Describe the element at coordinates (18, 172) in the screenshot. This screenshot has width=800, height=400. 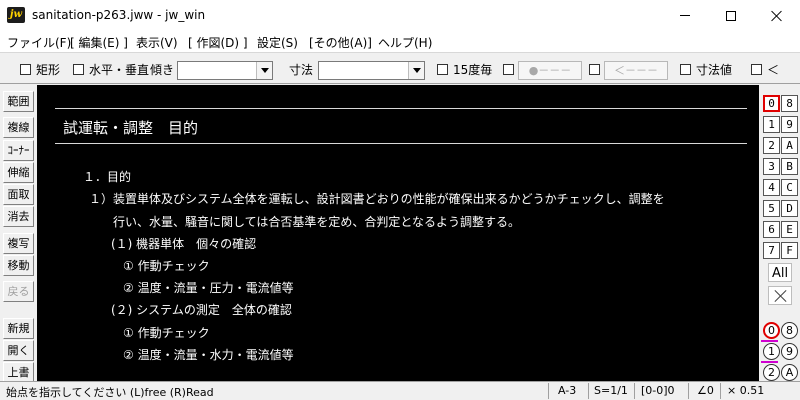
I see `stretch-button: 伸縮` at that location.